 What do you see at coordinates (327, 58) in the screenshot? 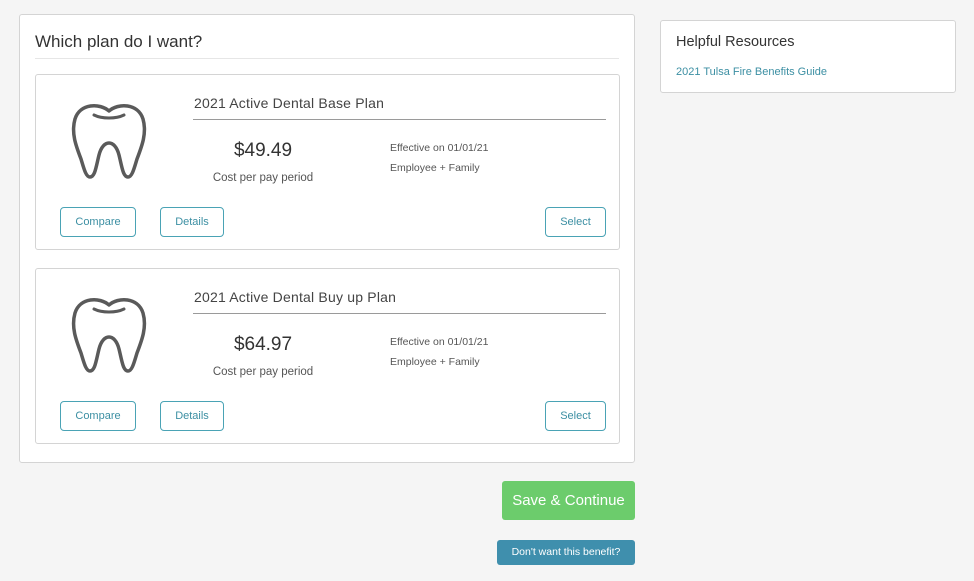
I see `title-divider` at bounding box center [327, 58].